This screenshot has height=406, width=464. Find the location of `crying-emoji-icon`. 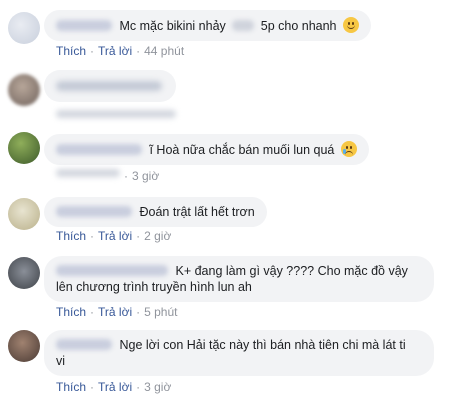

crying-emoji-icon is located at coordinates (348, 149).